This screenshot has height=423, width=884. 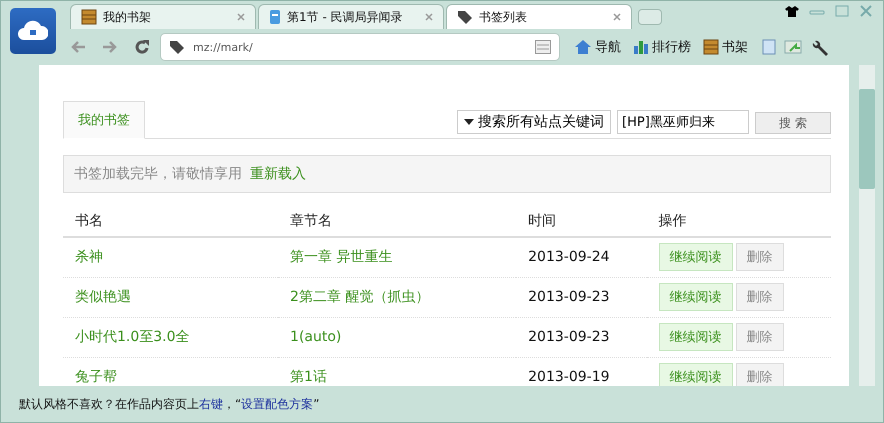 What do you see at coordinates (360, 47) in the screenshot?
I see `address-bar: mz://mark/` at bounding box center [360, 47].